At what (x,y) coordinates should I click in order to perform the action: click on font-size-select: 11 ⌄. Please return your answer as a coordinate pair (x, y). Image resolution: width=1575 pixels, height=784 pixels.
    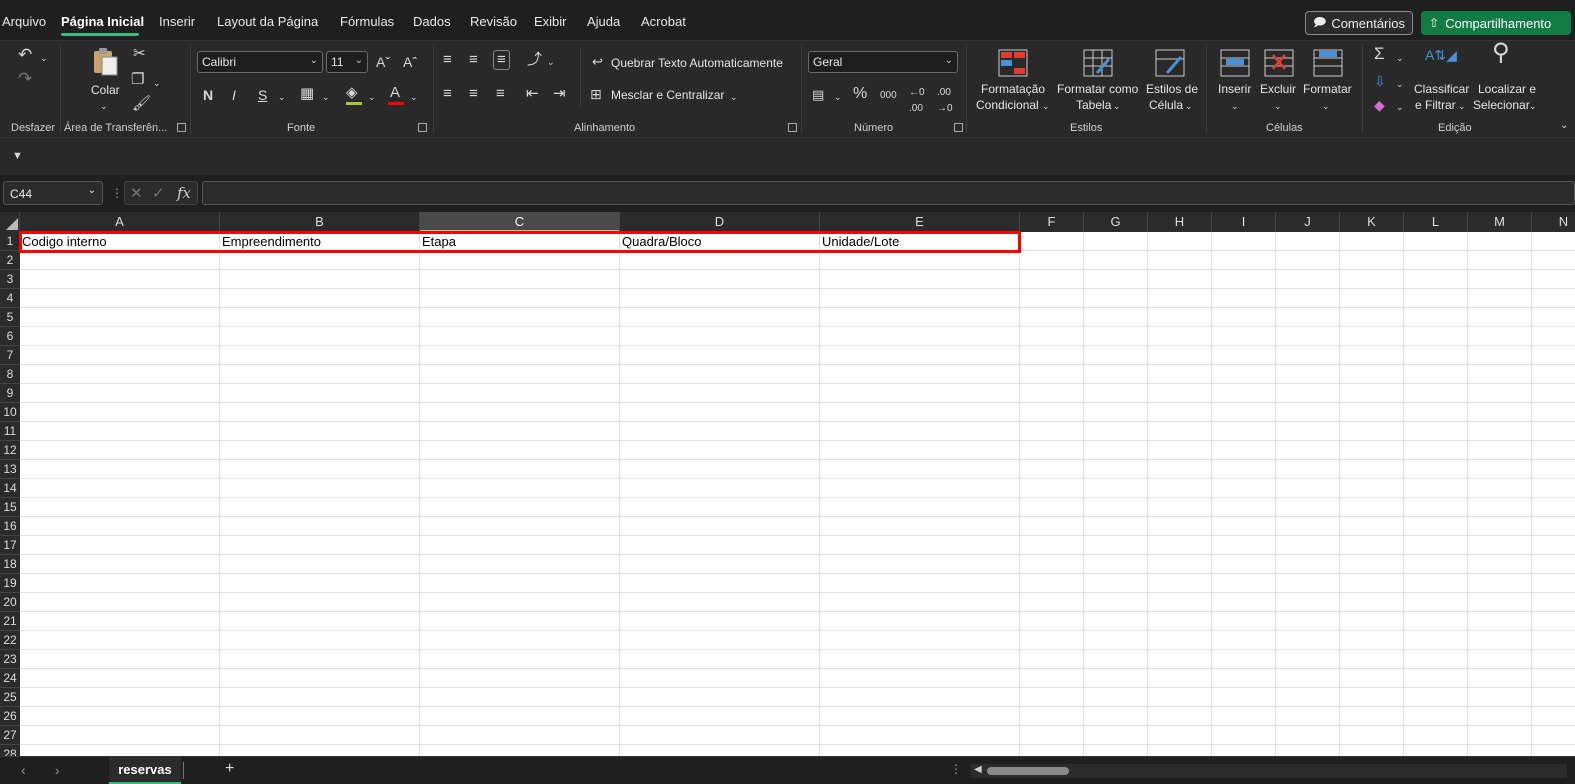
    Looking at the image, I should click on (347, 62).